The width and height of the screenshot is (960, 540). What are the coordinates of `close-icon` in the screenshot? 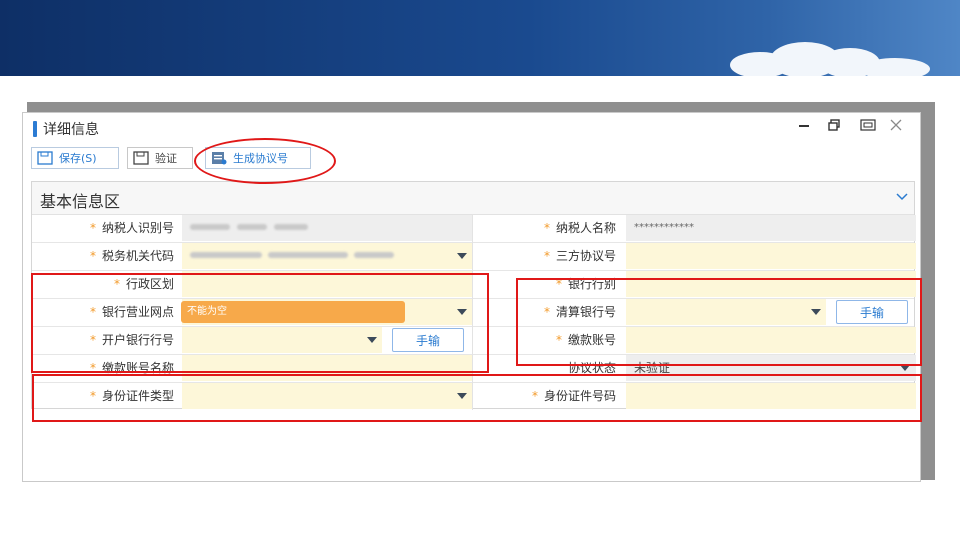 It's located at (896, 128).